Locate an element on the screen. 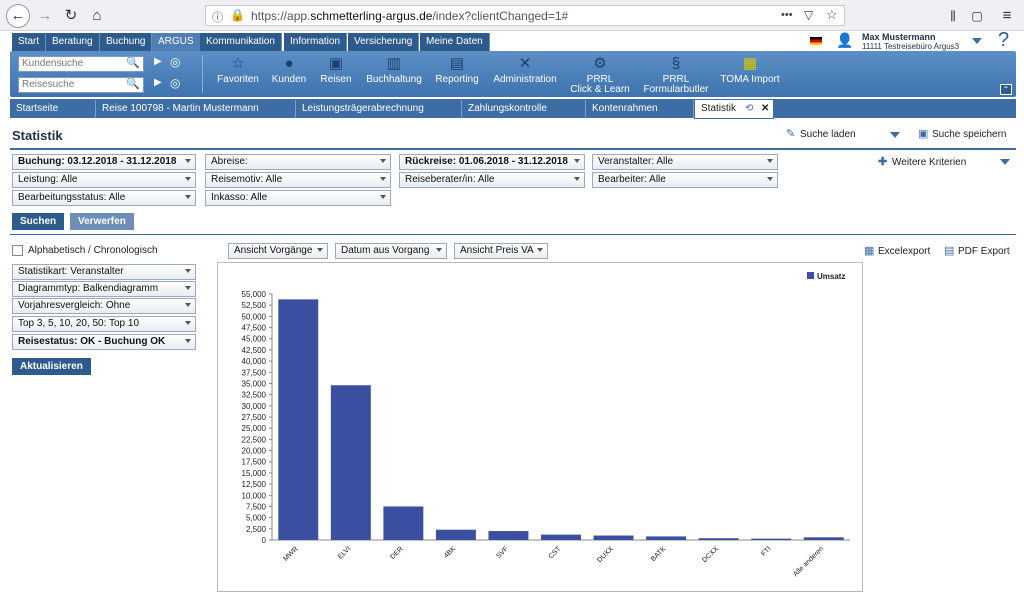 This screenshot has width=1024, height=597. tool-administration: ✕ Administration is located at coordinates (525, 70).